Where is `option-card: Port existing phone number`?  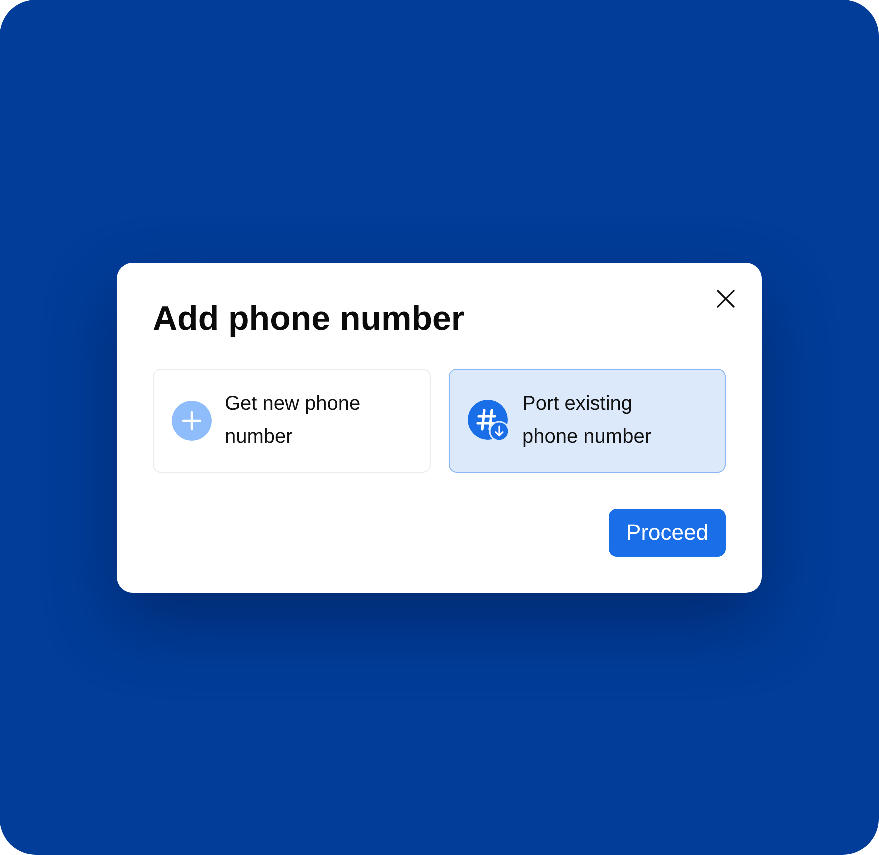
option-card: Port existing phone number is located at coordinates (587, 420).